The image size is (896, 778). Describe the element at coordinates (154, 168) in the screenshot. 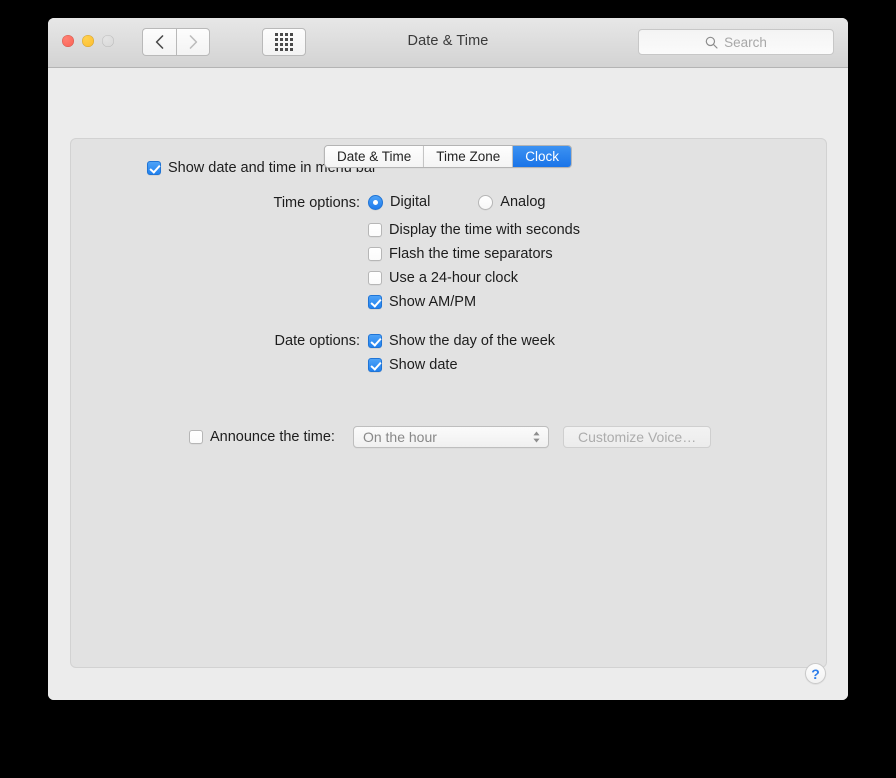

I see `show-date-time-menu-bar-checkbox` at that location.